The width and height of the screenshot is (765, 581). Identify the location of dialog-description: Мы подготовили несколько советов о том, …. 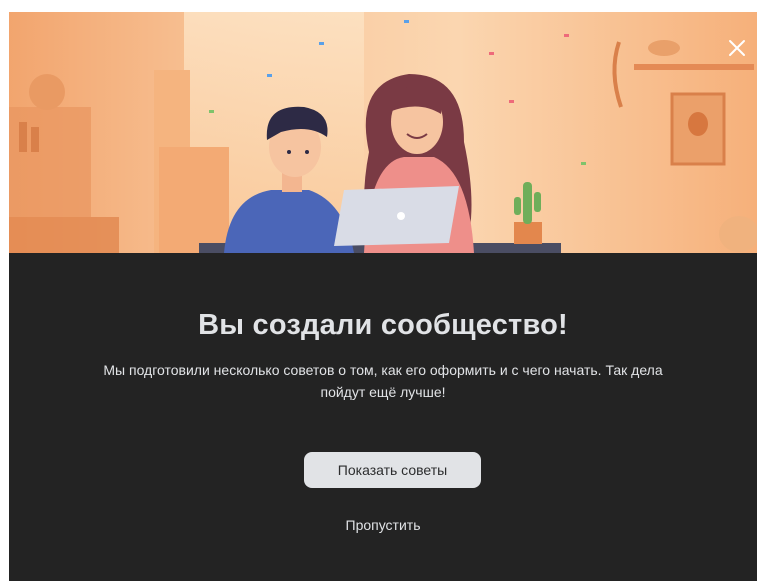
(383, 381).